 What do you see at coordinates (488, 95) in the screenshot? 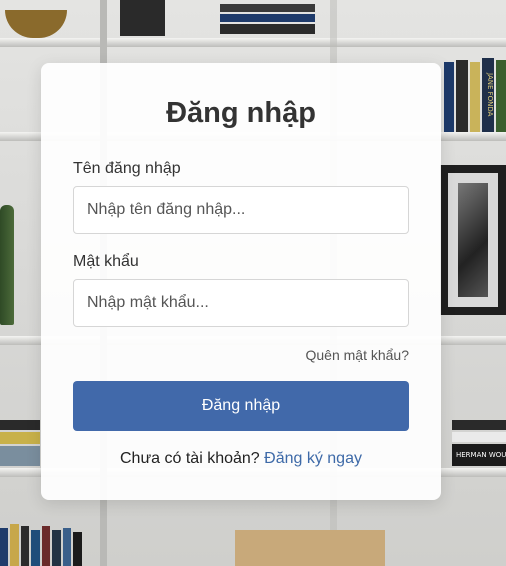
I see `book-spine-jane-fonda: JANE FONDA` at bounding box center [488, 95].